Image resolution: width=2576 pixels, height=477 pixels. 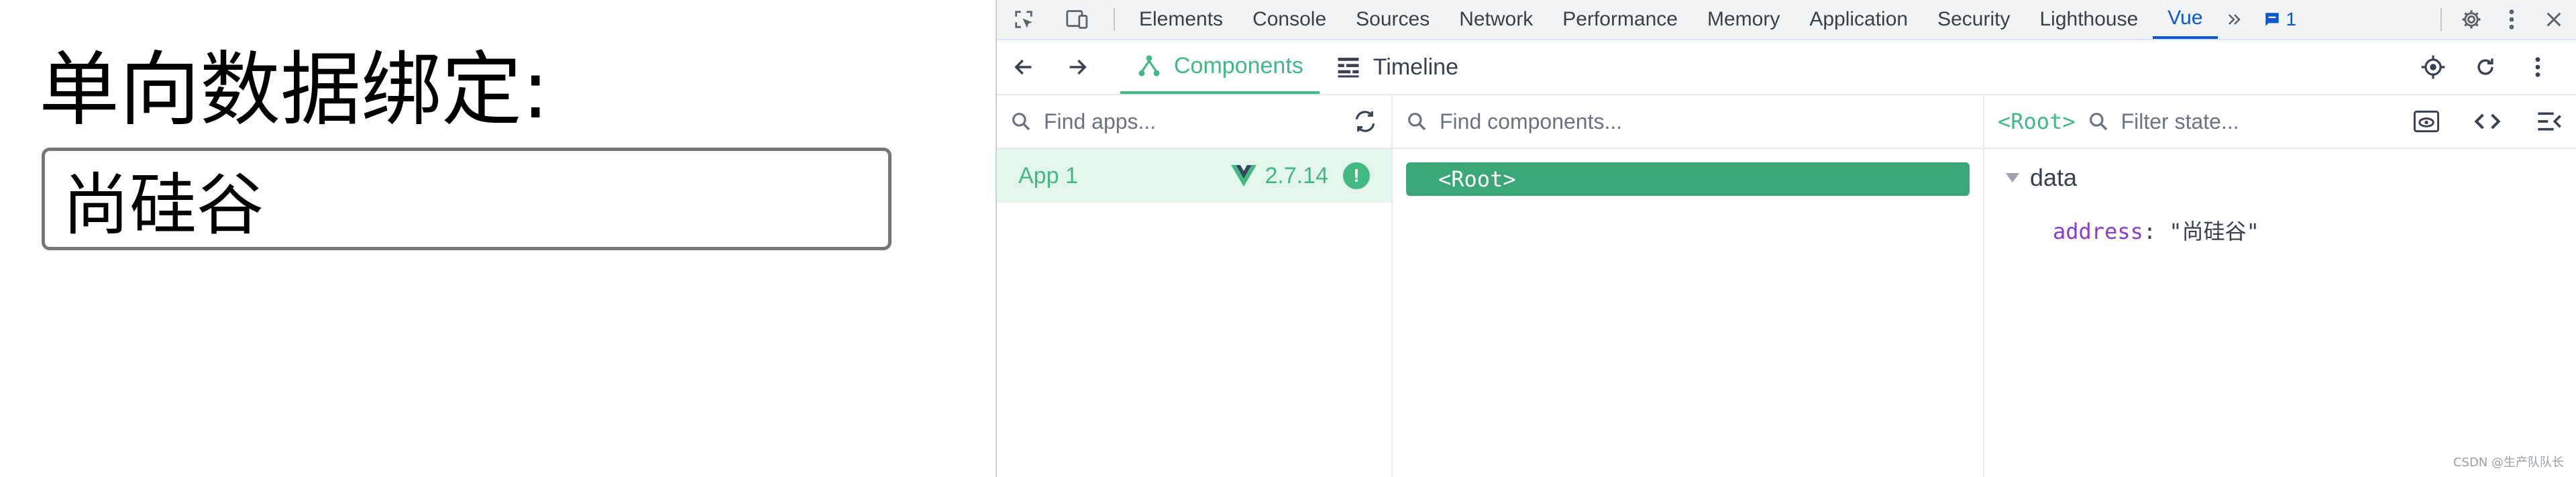 What do you see at coordinates (1356, 175) in the screenshot?
I see `alert-icon: !` at bounding box center [1356, 175].